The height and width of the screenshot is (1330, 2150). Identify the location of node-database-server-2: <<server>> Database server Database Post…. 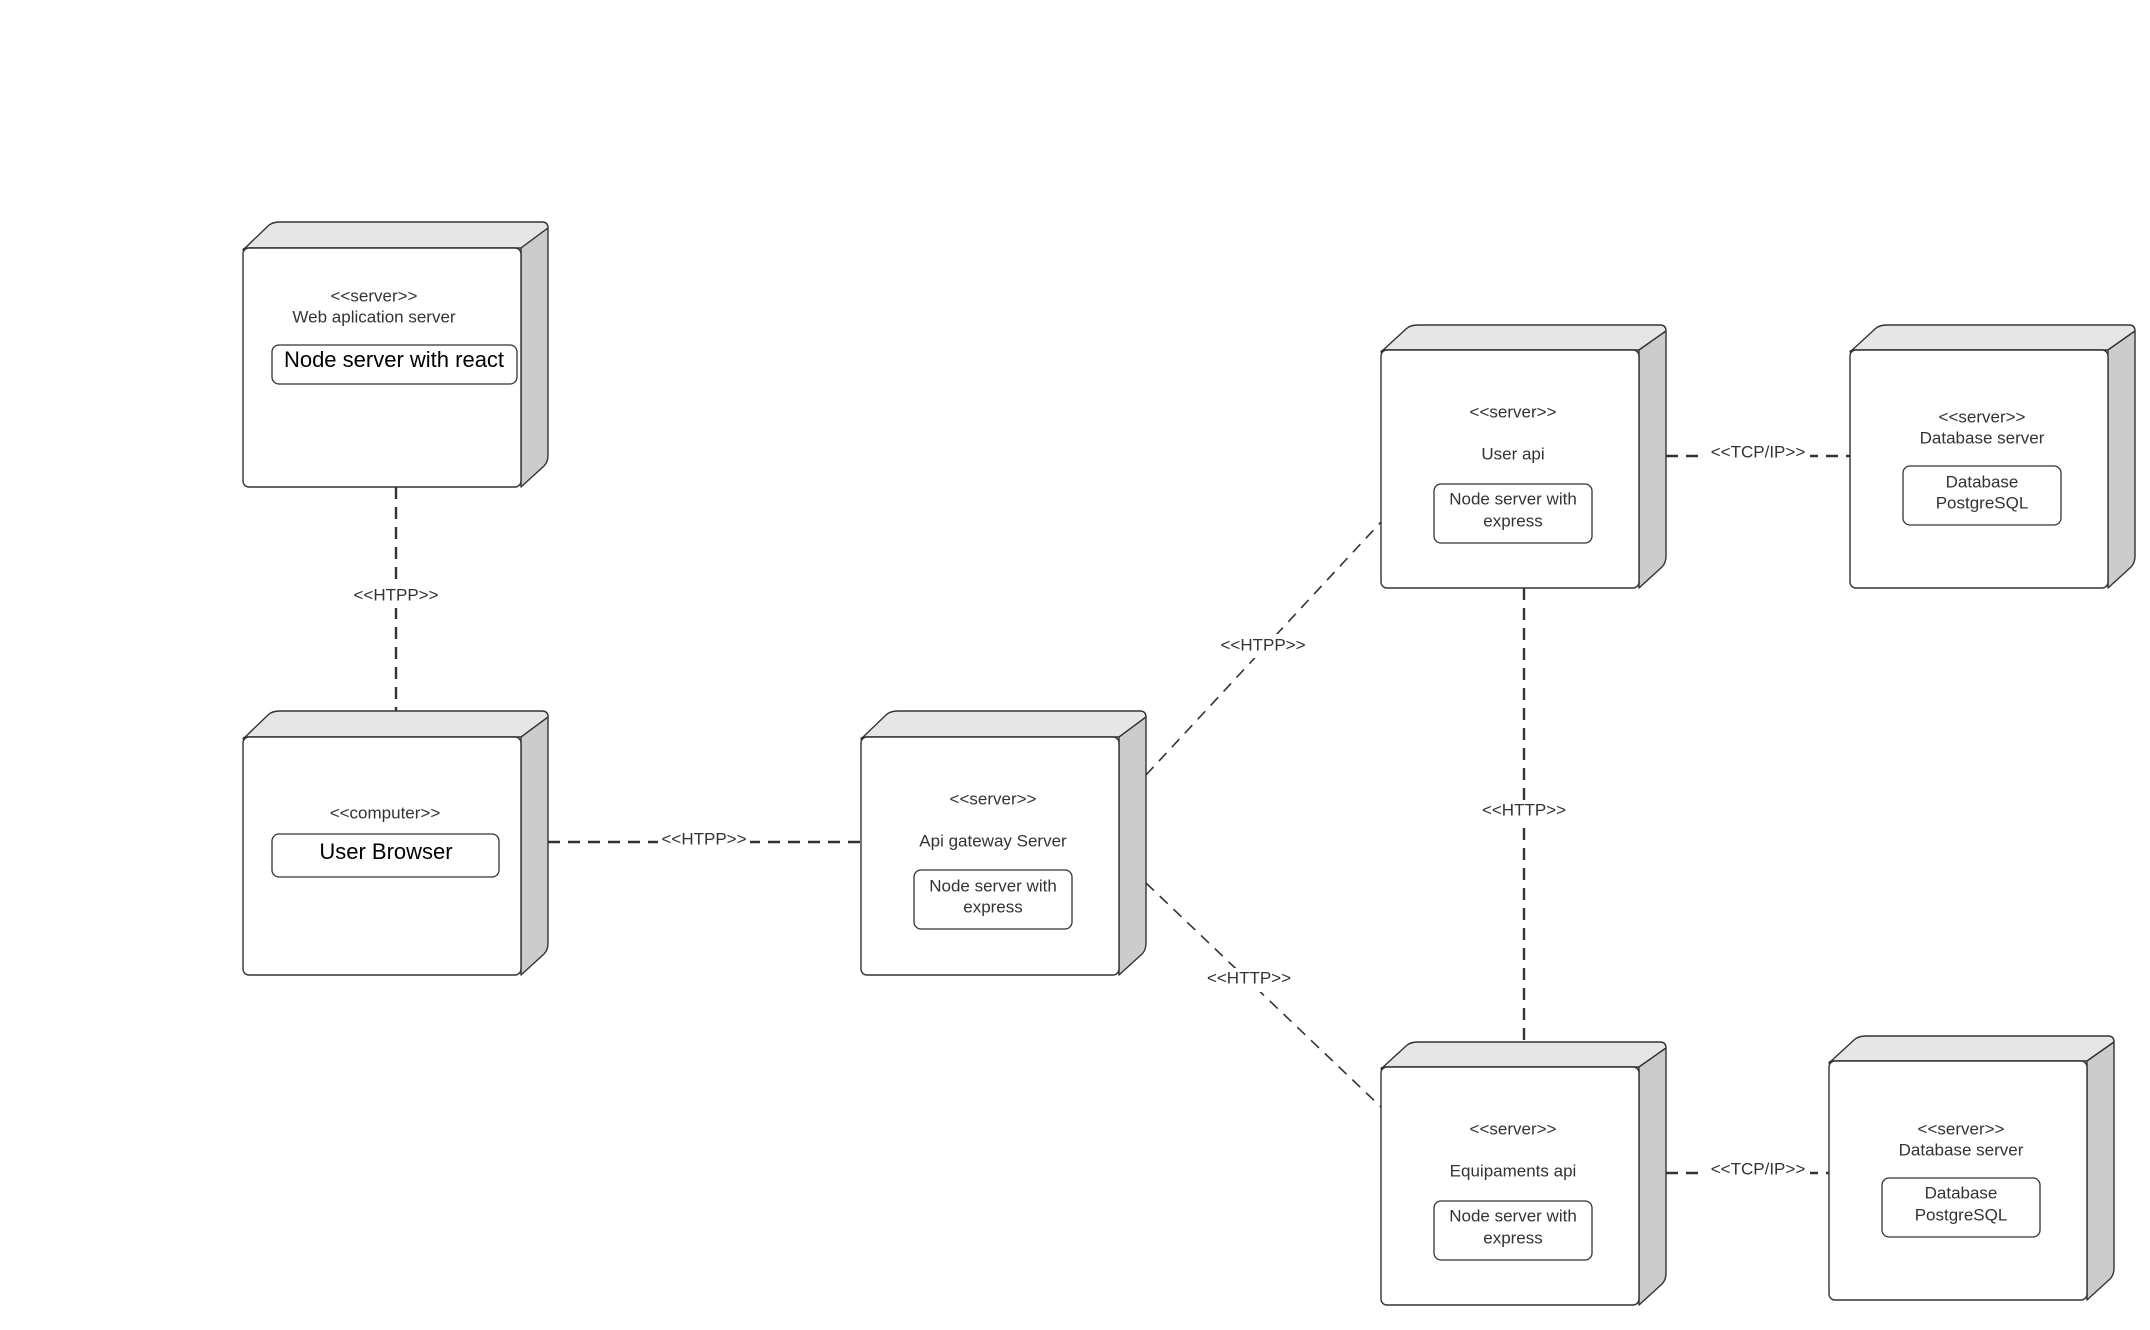
(1971, 1168).